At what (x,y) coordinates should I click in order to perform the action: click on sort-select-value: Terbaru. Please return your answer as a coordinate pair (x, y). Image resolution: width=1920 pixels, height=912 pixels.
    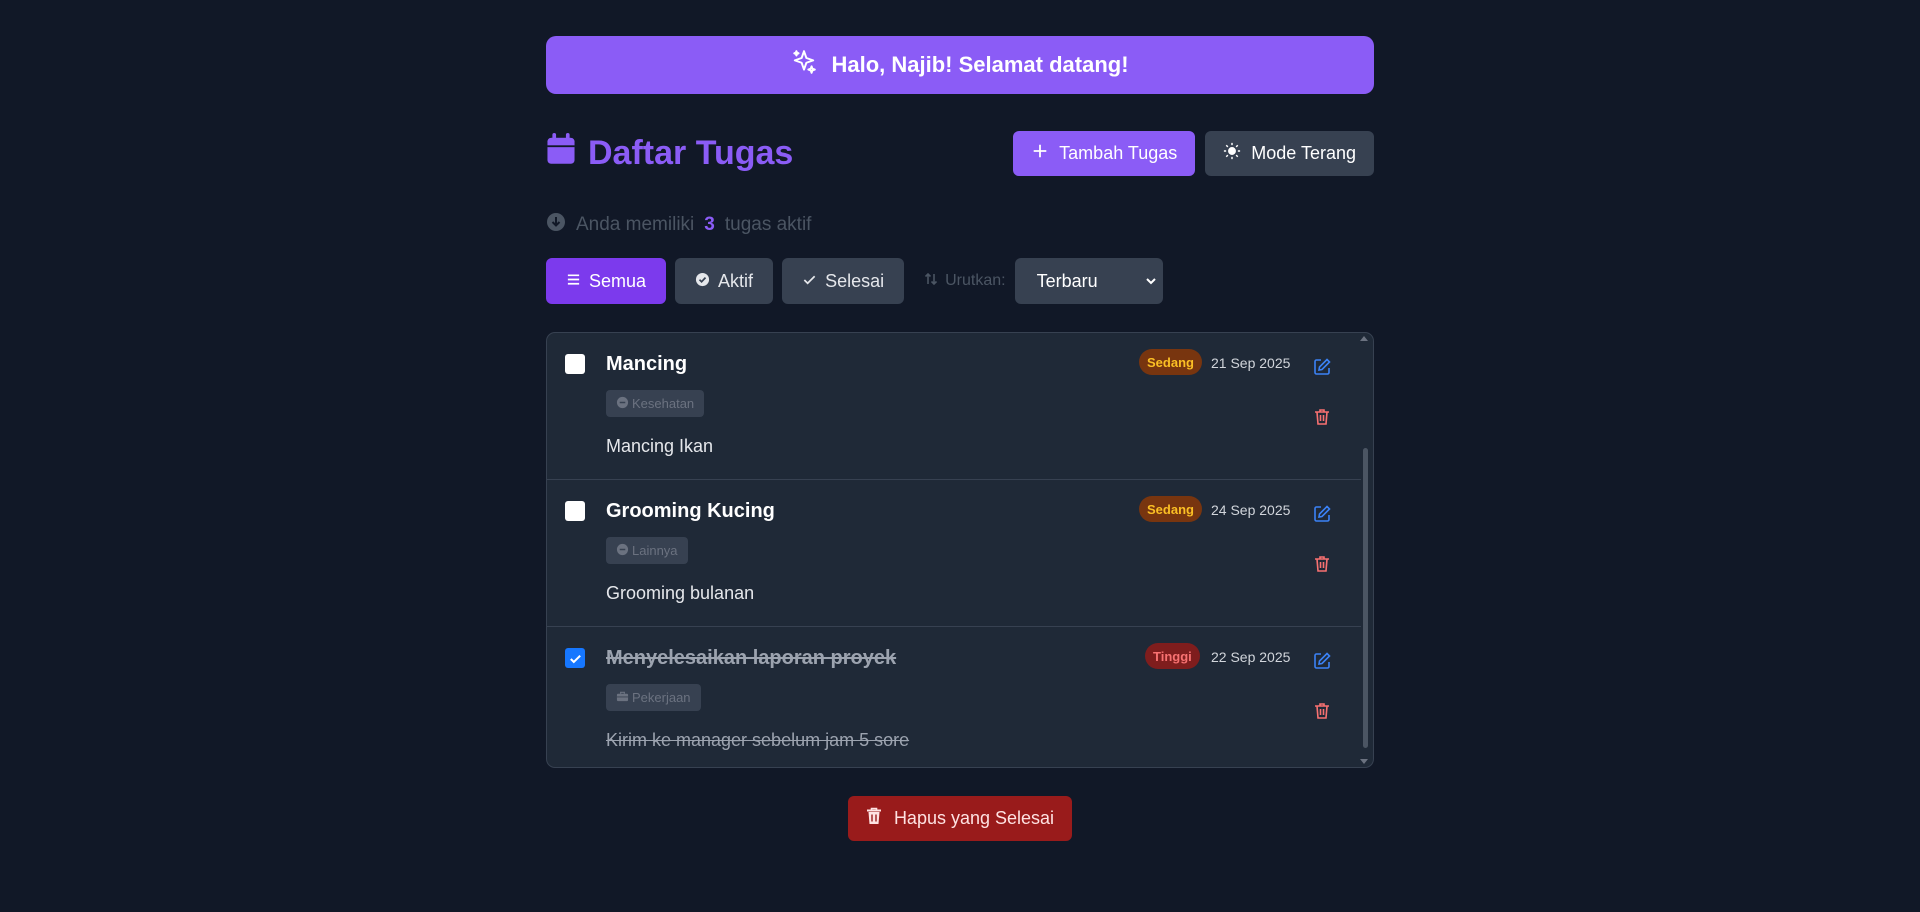
    Looking at the image, I should click on (1067, 280).